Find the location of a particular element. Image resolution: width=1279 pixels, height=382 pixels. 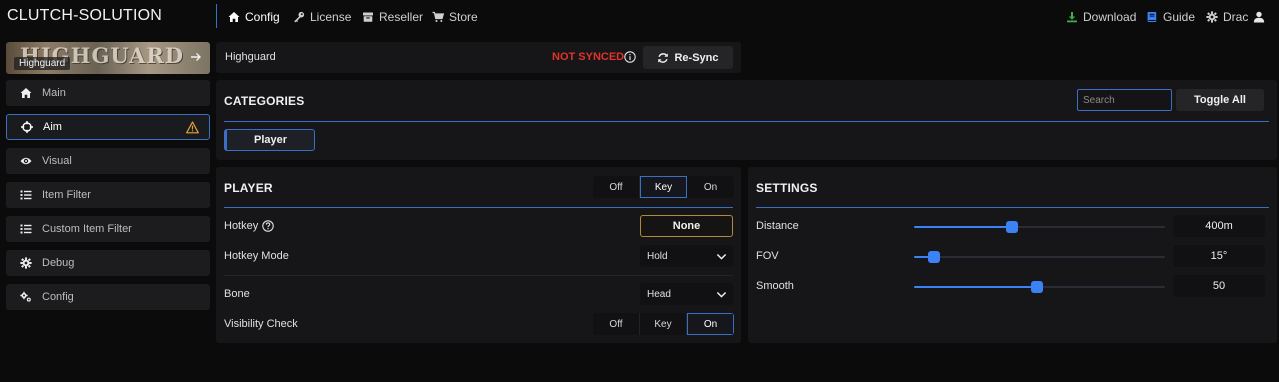

user-icon is located at coordinates (1259, 17).